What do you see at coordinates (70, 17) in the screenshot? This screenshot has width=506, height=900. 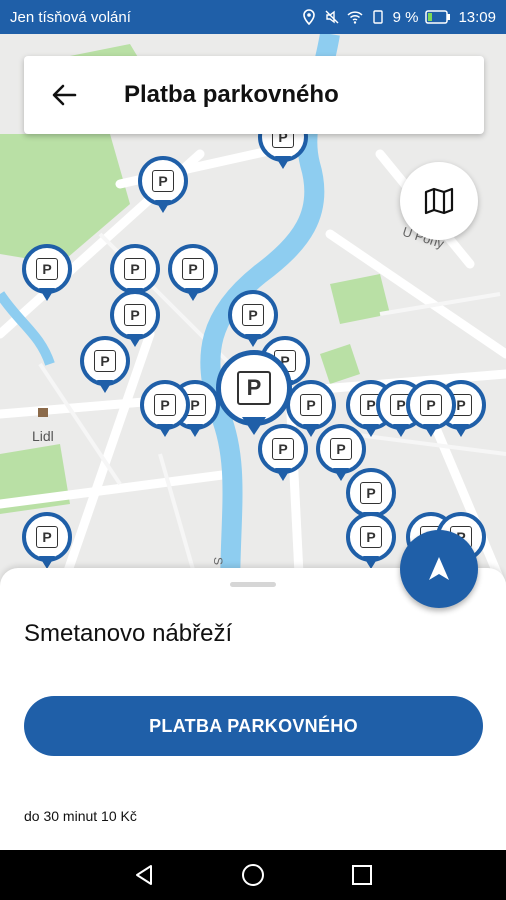 I see `carrier-text: Jen tísňová volání` at bounding box center [70, 17].